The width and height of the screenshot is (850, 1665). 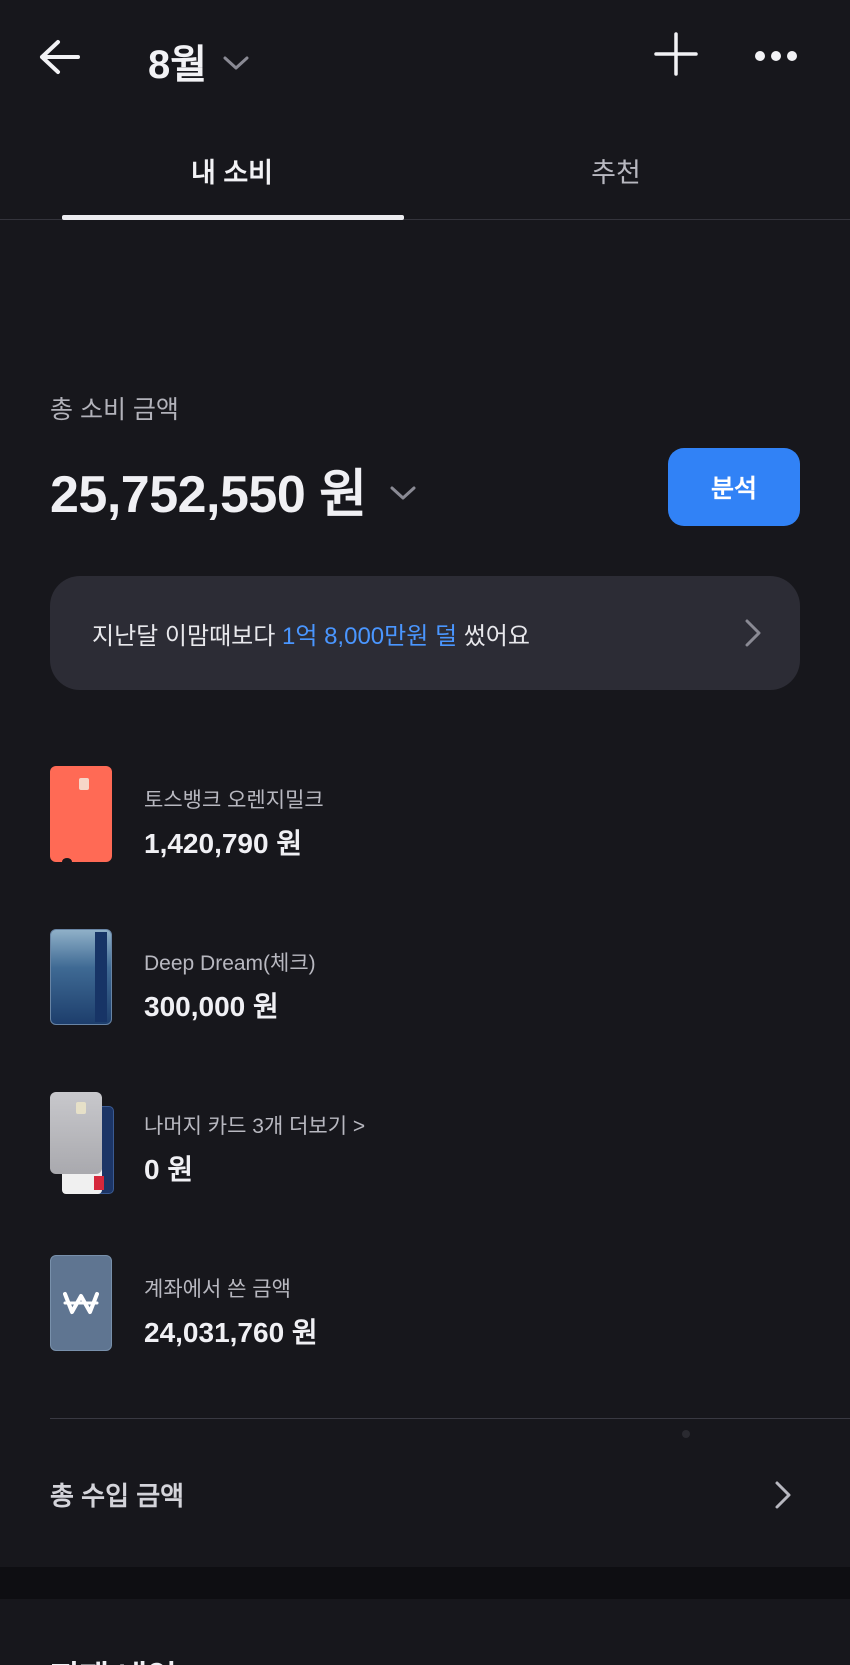 I want to click on account-card-image, so click(x=81, y=1303).